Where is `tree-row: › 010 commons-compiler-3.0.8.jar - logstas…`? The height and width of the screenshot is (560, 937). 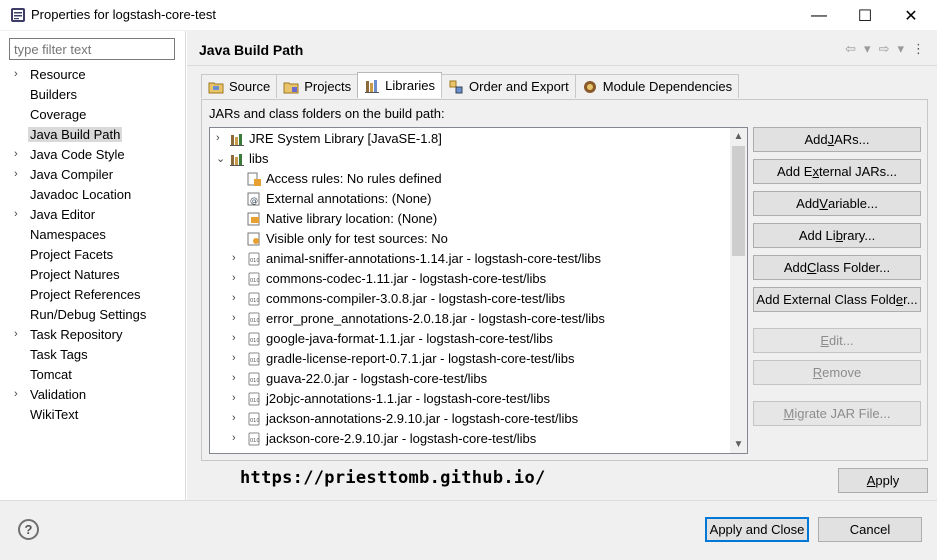 tree-row: › 010 commons-compiler-3.0.8.jar - logstas… is located at coordinates (470, 299).